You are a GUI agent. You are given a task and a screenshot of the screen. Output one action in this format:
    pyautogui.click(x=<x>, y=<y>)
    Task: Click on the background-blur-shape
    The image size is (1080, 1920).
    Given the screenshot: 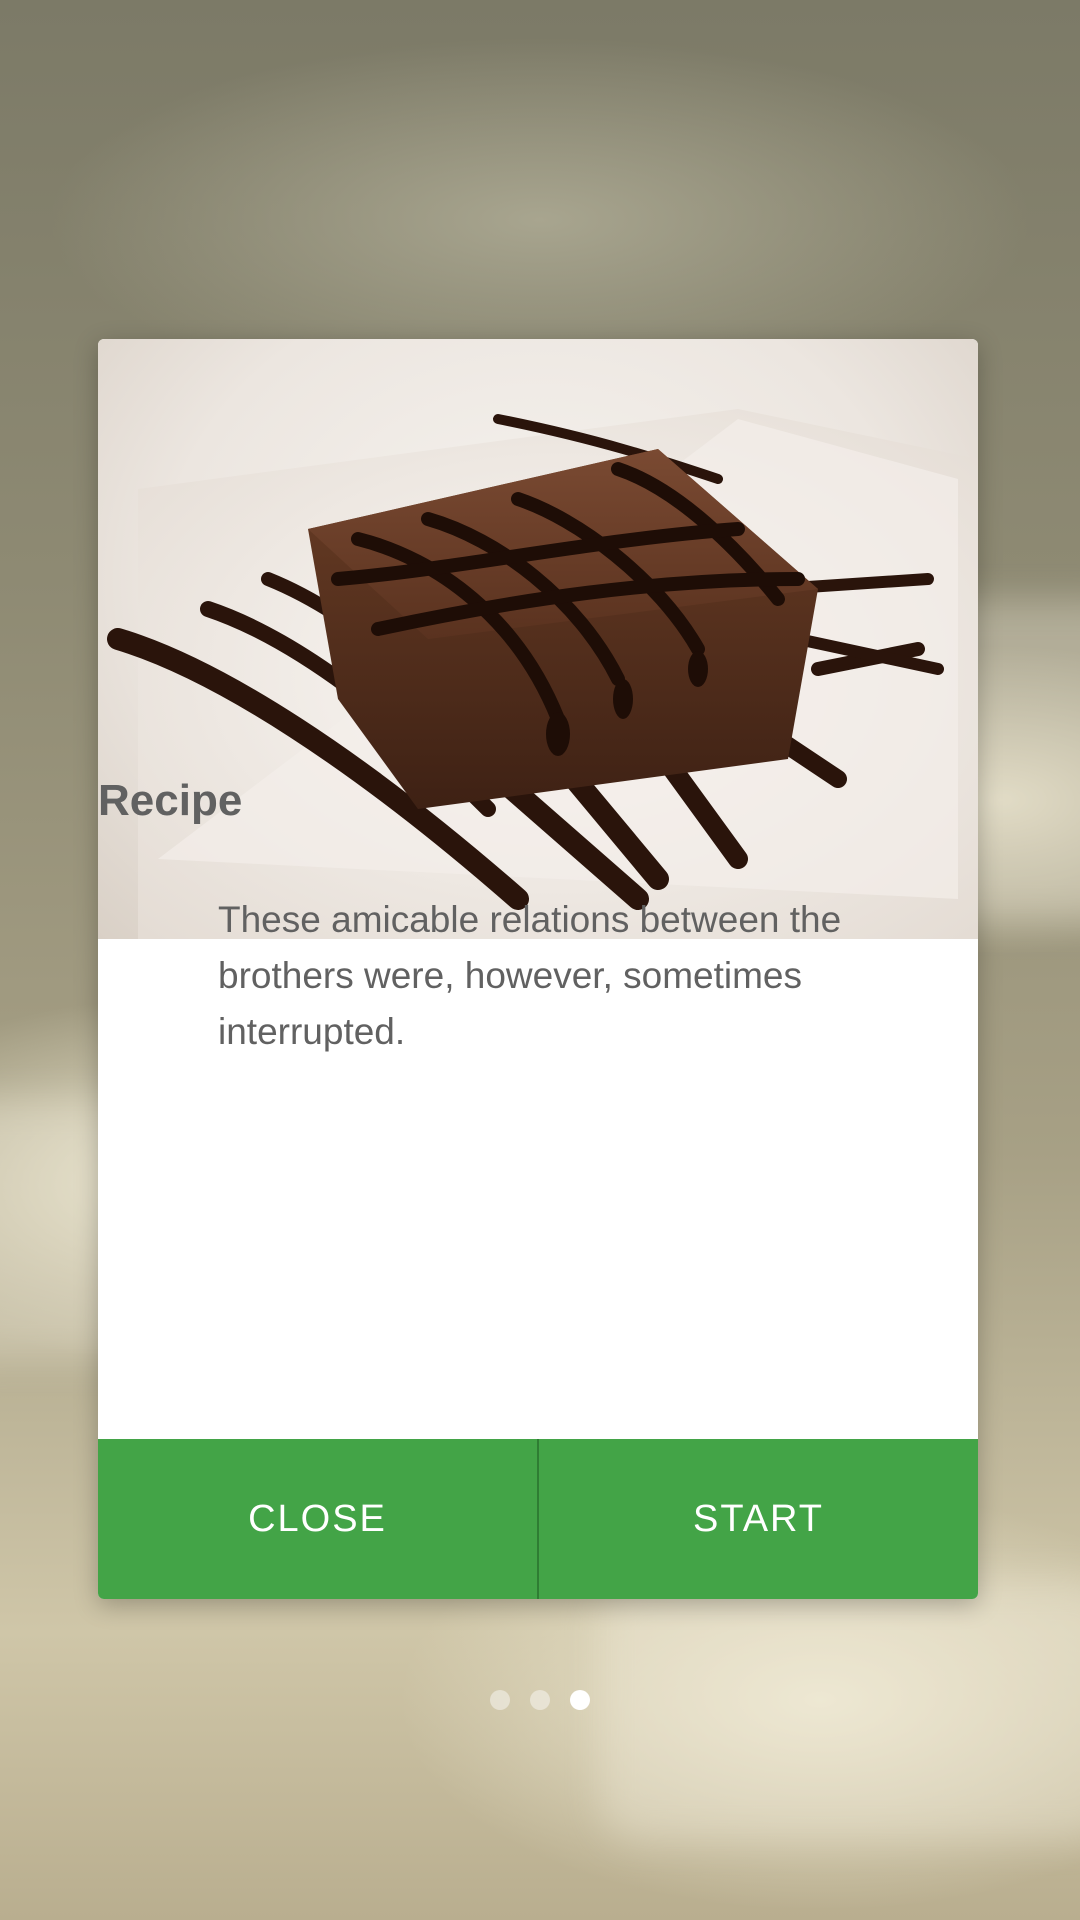 What is the action you would take?
    pyautogui.click(x=840, y=1710)
    